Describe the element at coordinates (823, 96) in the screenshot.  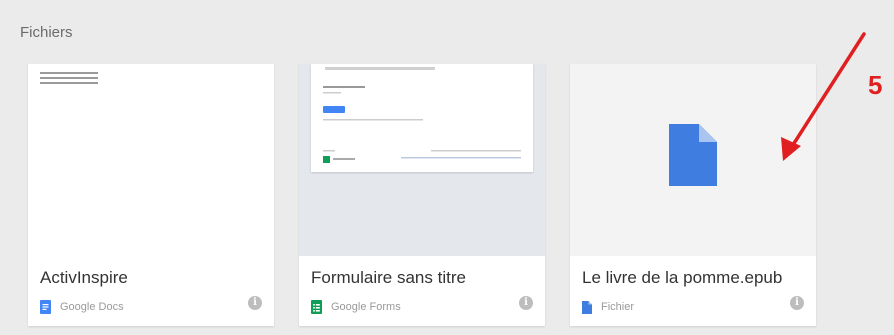
I see `annotation-arrow` at that location.